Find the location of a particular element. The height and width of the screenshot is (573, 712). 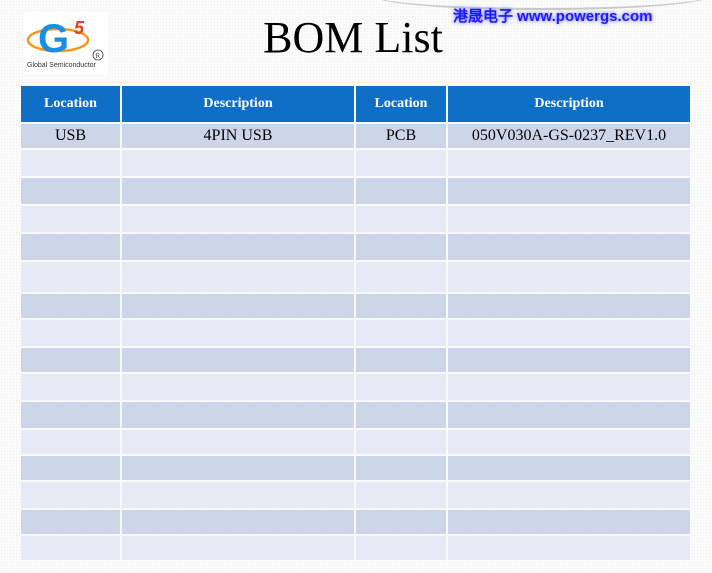

brand-text: 港晟电子 www.powergs.com is located at coordinates (553, 16).